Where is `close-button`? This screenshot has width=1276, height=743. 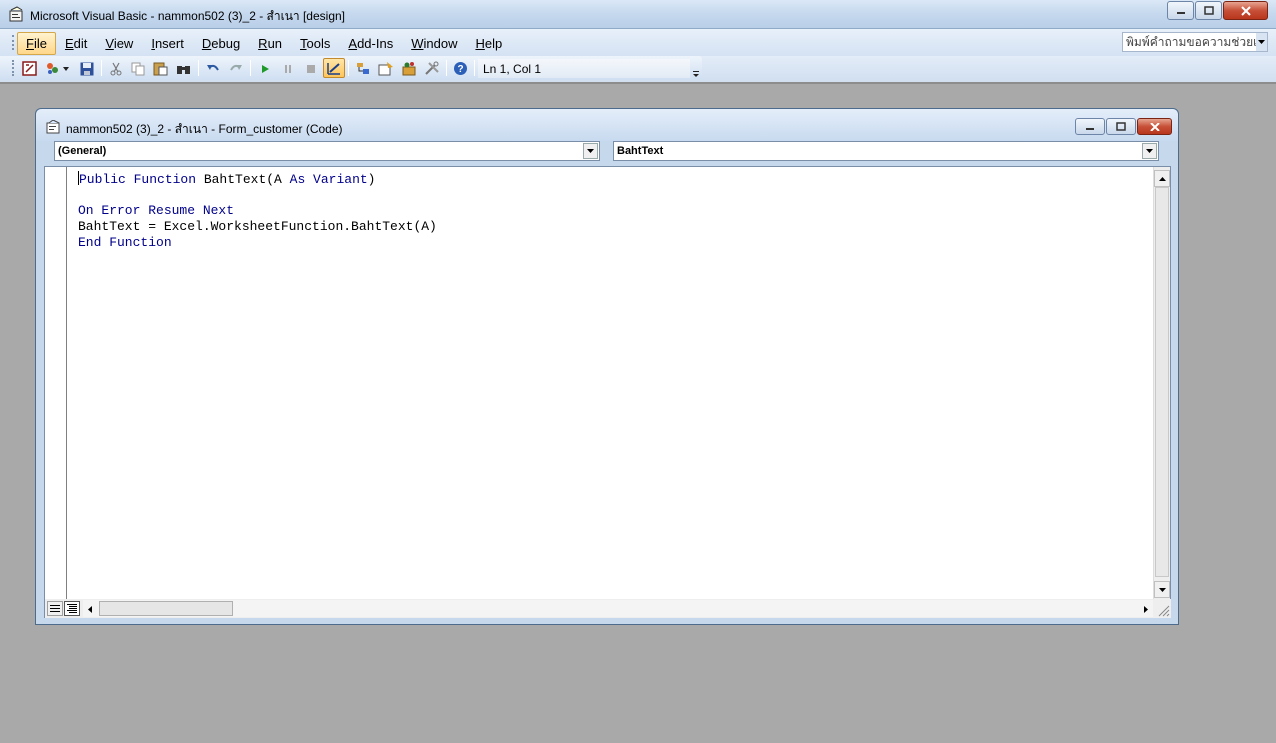
close-button is located at coordinates (1245, 10).